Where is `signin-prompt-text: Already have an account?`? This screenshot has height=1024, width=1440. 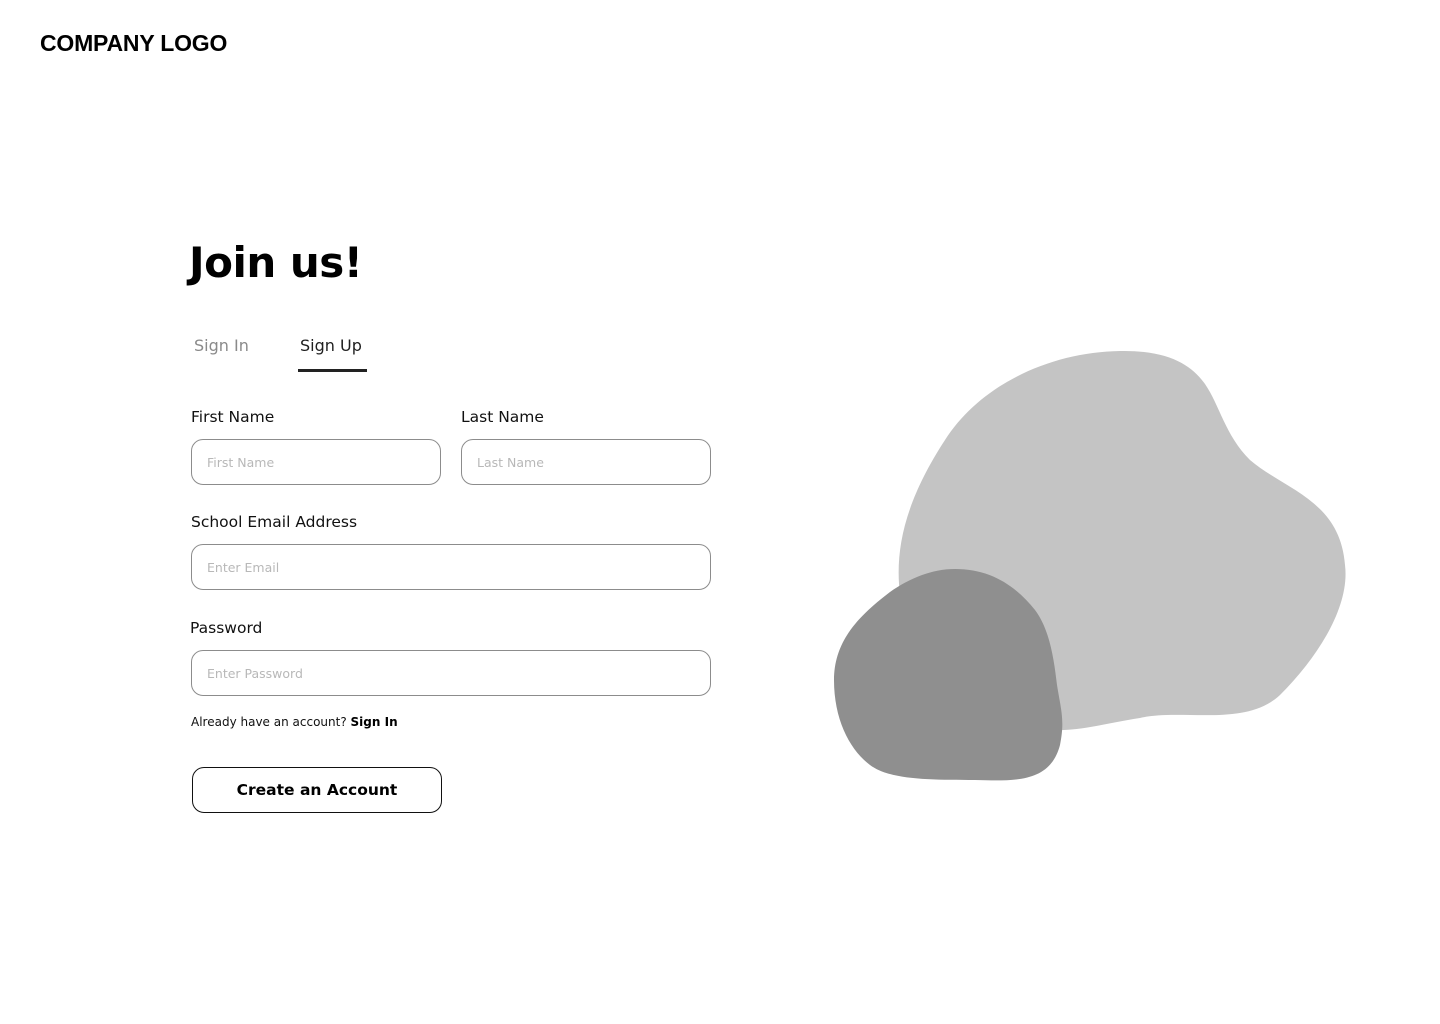
signin-prompt-text: Already have an account? is located at coordinates (269, 722).